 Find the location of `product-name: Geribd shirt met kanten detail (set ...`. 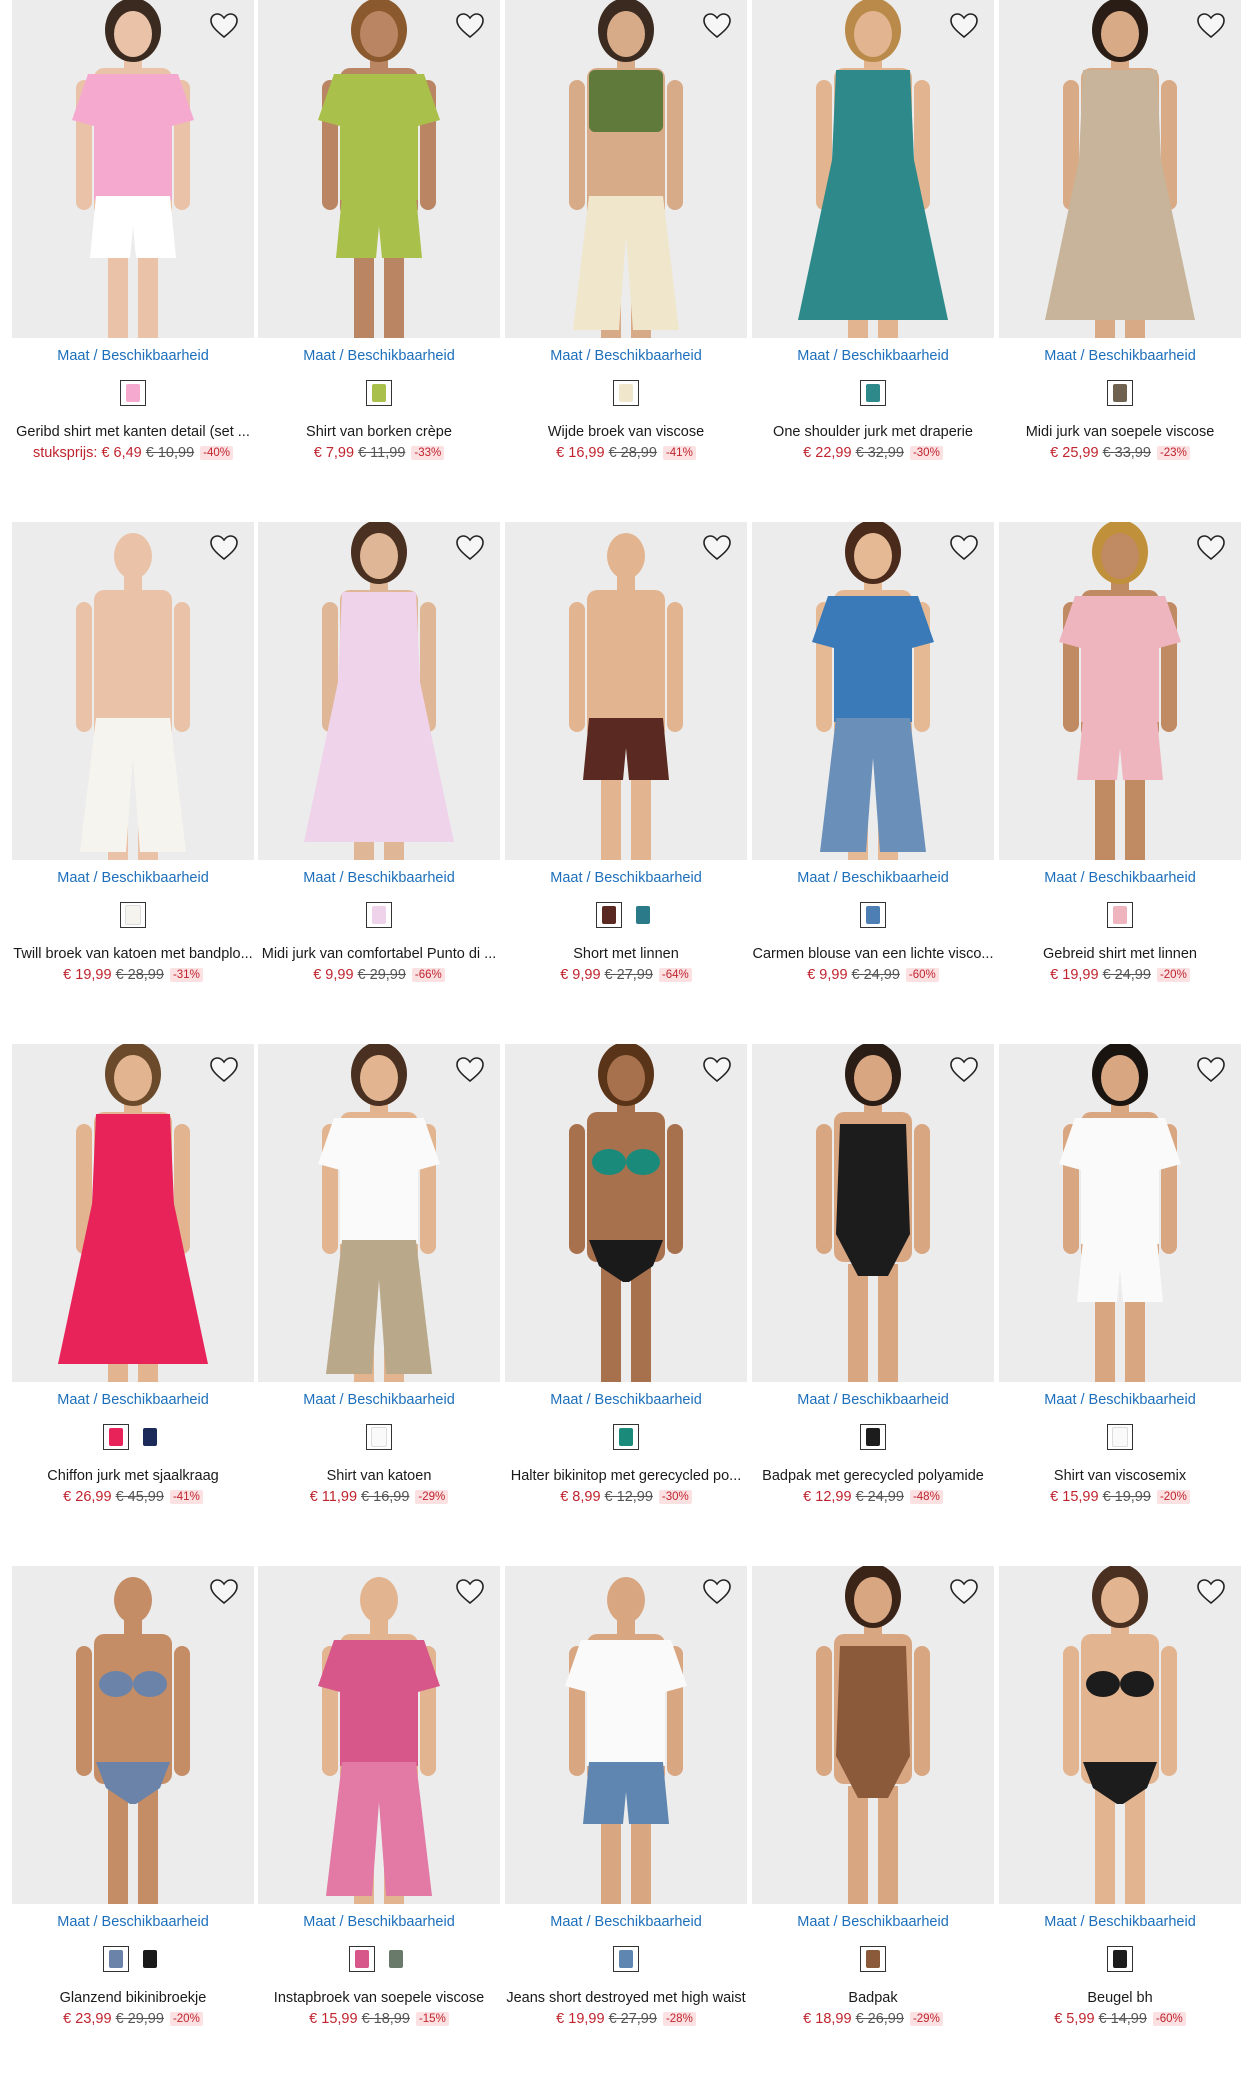

product-name: Geribd shirt met kanten detail (set ... is located at coordinates (133, 432).